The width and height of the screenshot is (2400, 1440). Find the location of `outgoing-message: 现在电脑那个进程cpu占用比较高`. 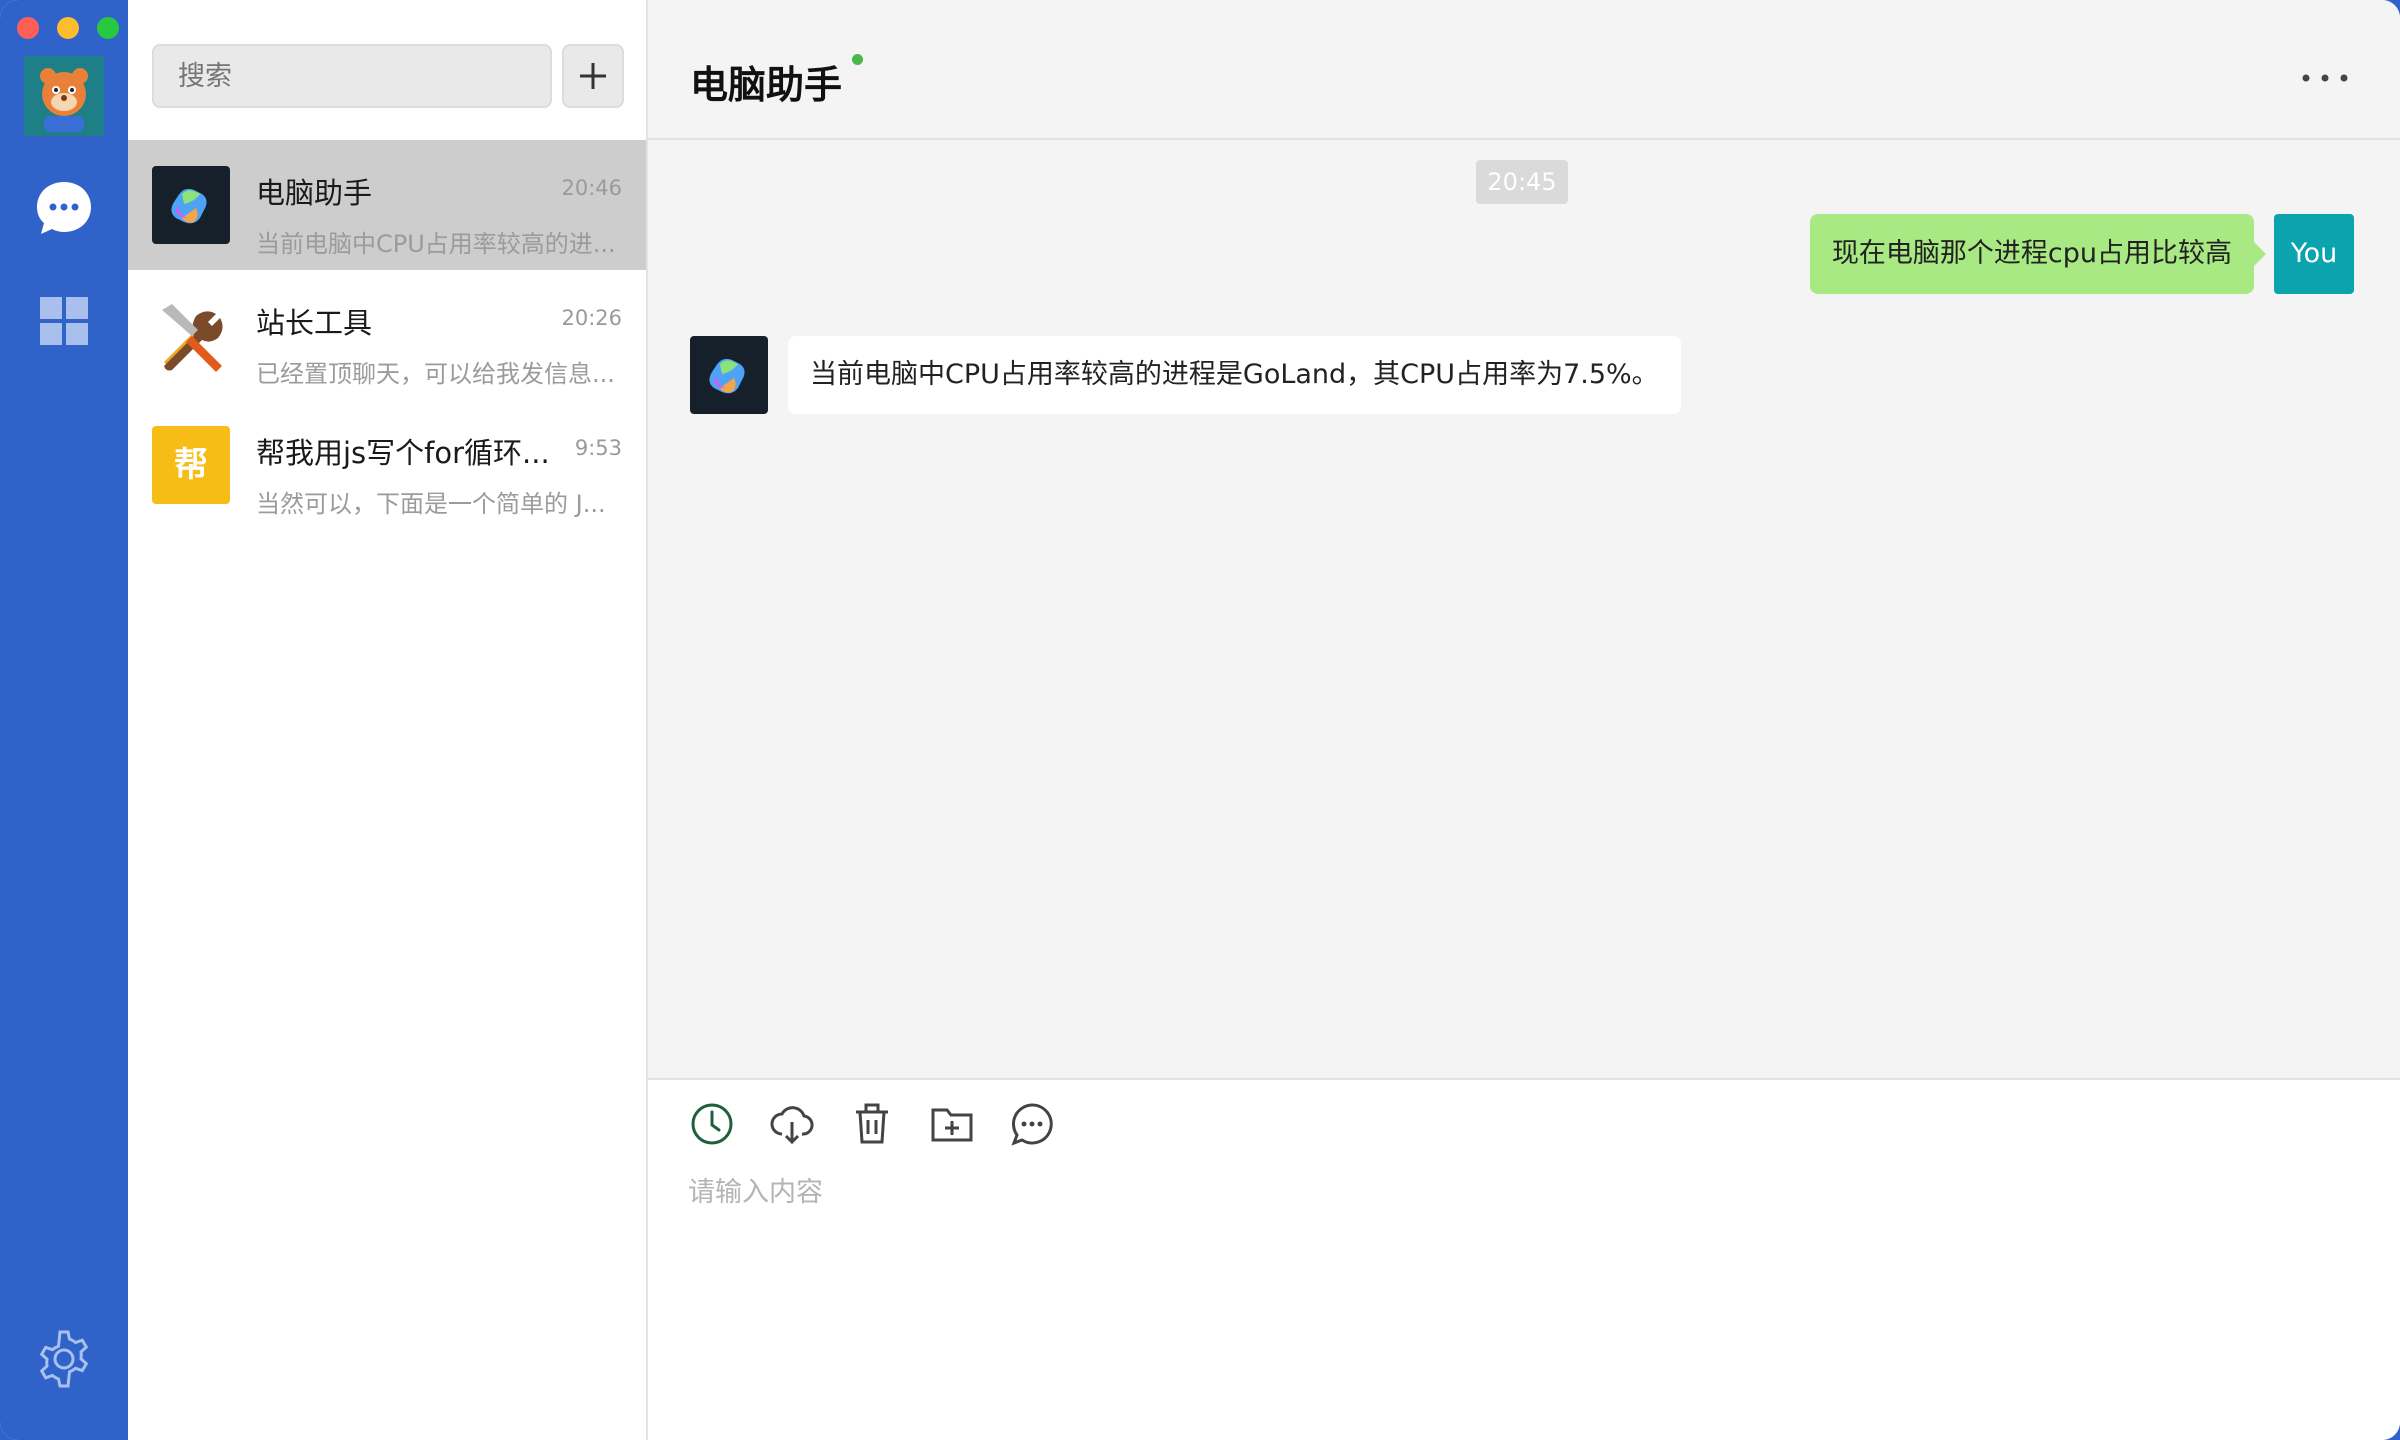

outgoing-message: 现在电脑那个进程cpu占用比较高 is located at coordinates (2038, 254).